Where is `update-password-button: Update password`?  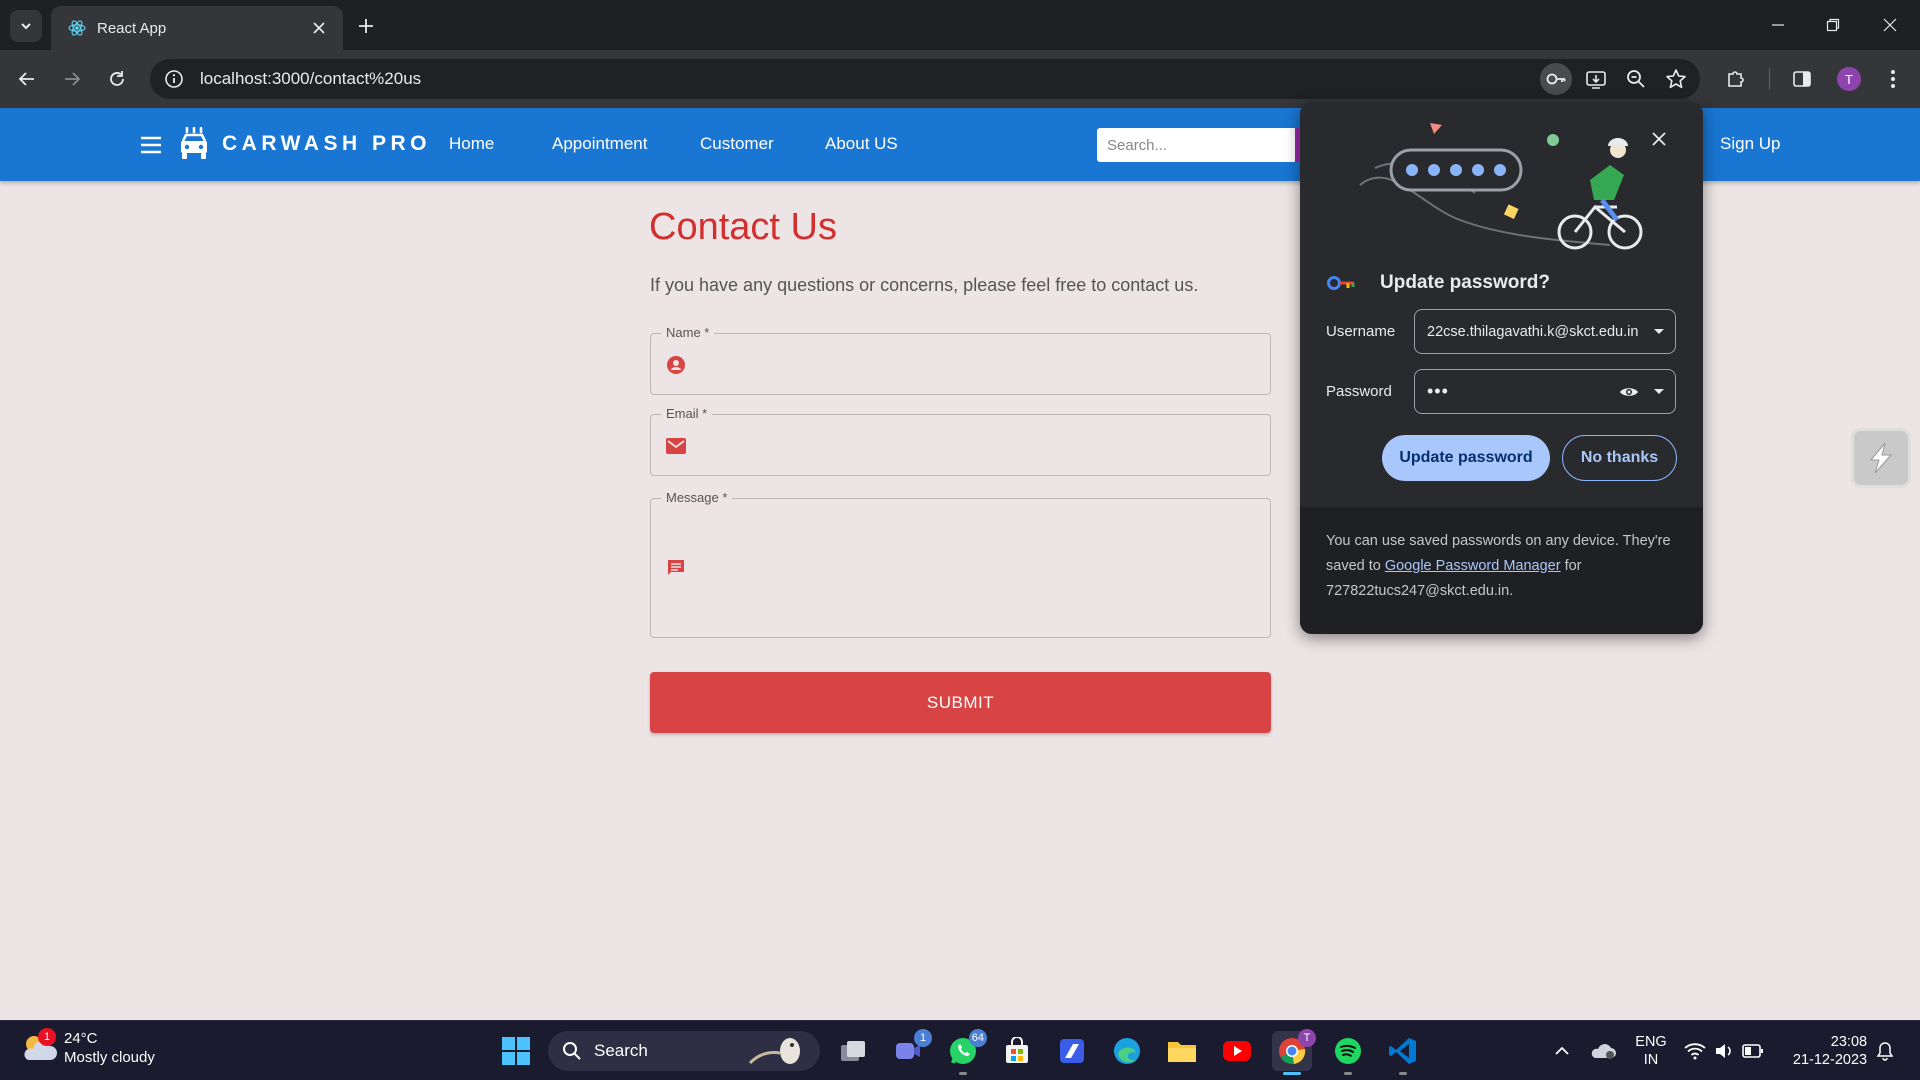 update-password-button: Update password is located at coordinates (1466, 458).